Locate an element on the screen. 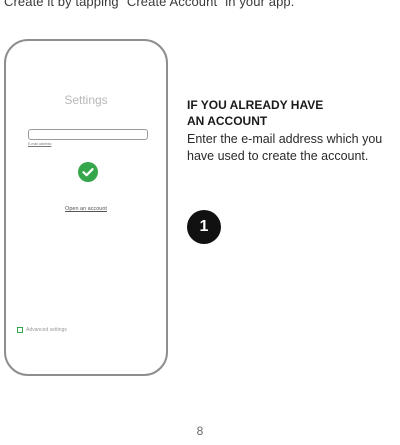 This screenshot has width=400, height=445. email-input is located at coordinates (88, 134).